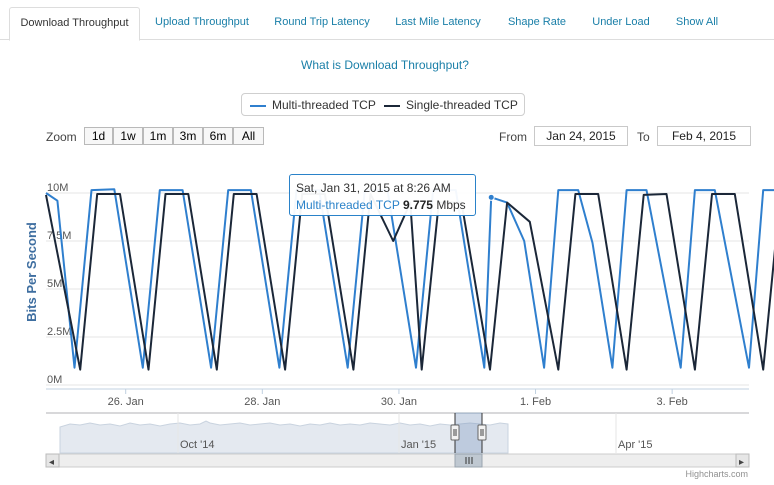 The height and width of the screenshot is (485, 774). I want to click on x-tick-label: 30. Jan, so click(399, 402).